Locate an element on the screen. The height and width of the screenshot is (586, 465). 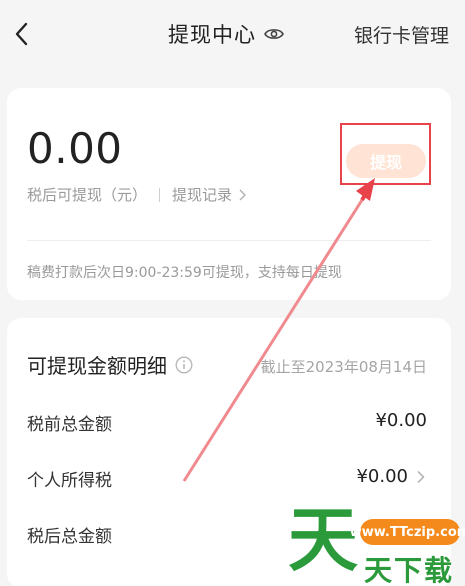
amount-label: 税后可提现（元） is located at coordinates (87, 195).